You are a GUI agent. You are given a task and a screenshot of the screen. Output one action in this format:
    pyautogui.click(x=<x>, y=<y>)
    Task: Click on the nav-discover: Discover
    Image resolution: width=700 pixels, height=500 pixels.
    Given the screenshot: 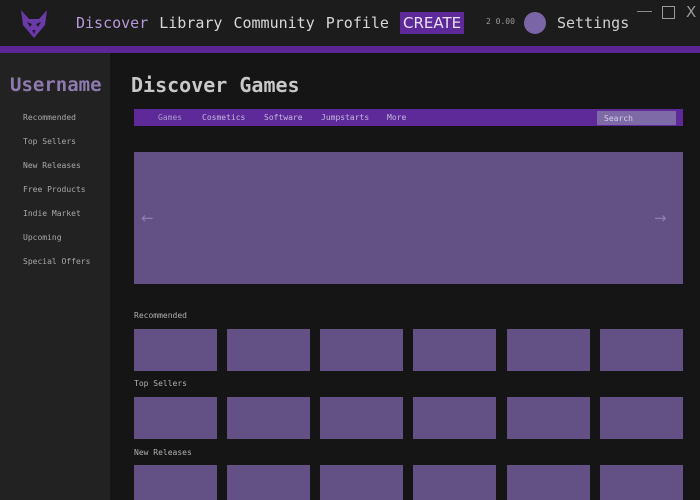 What is the action you would take?
    pyautogui.click(x=112, y=23)
    